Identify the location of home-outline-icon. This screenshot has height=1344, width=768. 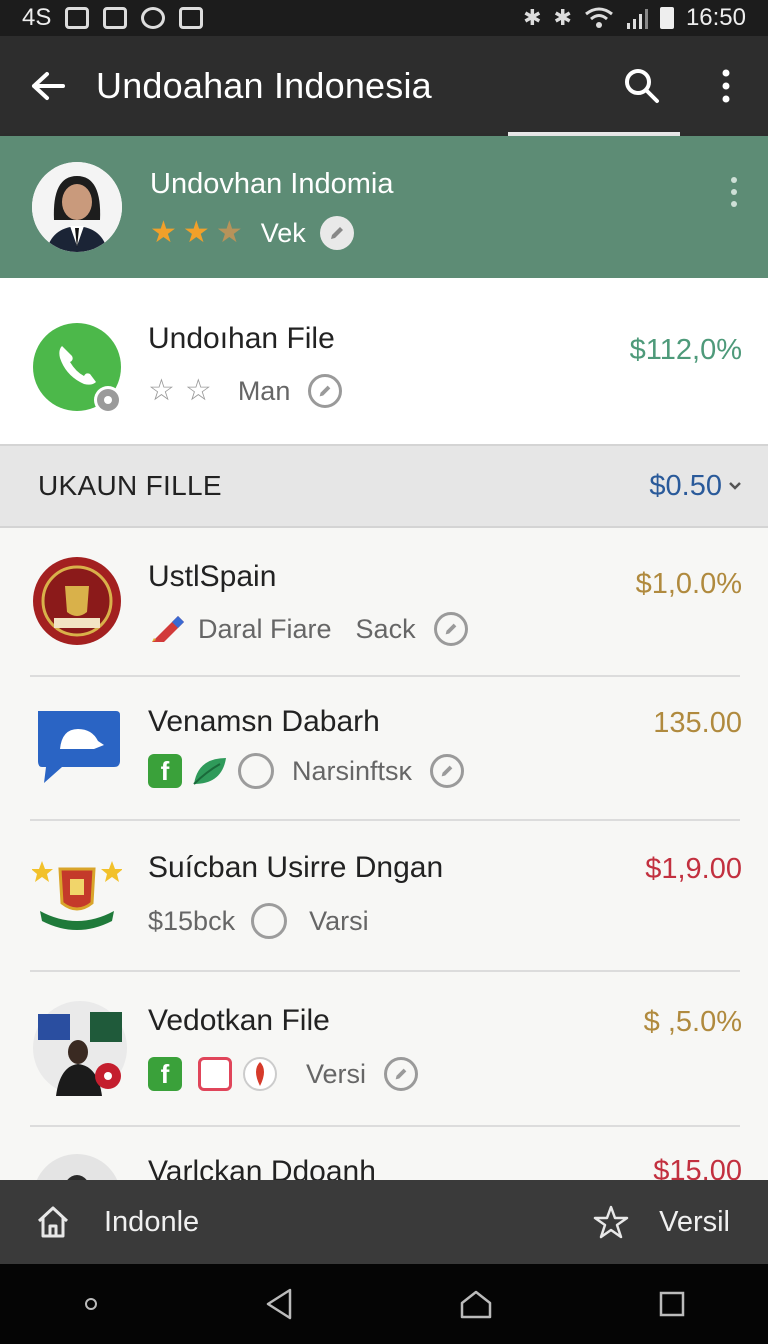
(476, 1304).